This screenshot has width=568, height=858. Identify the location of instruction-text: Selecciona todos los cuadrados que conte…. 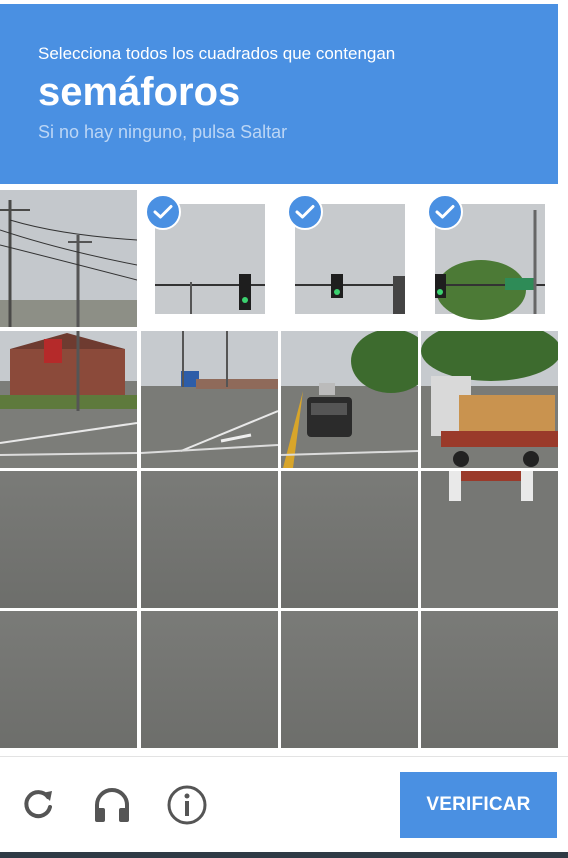
(217, 53).